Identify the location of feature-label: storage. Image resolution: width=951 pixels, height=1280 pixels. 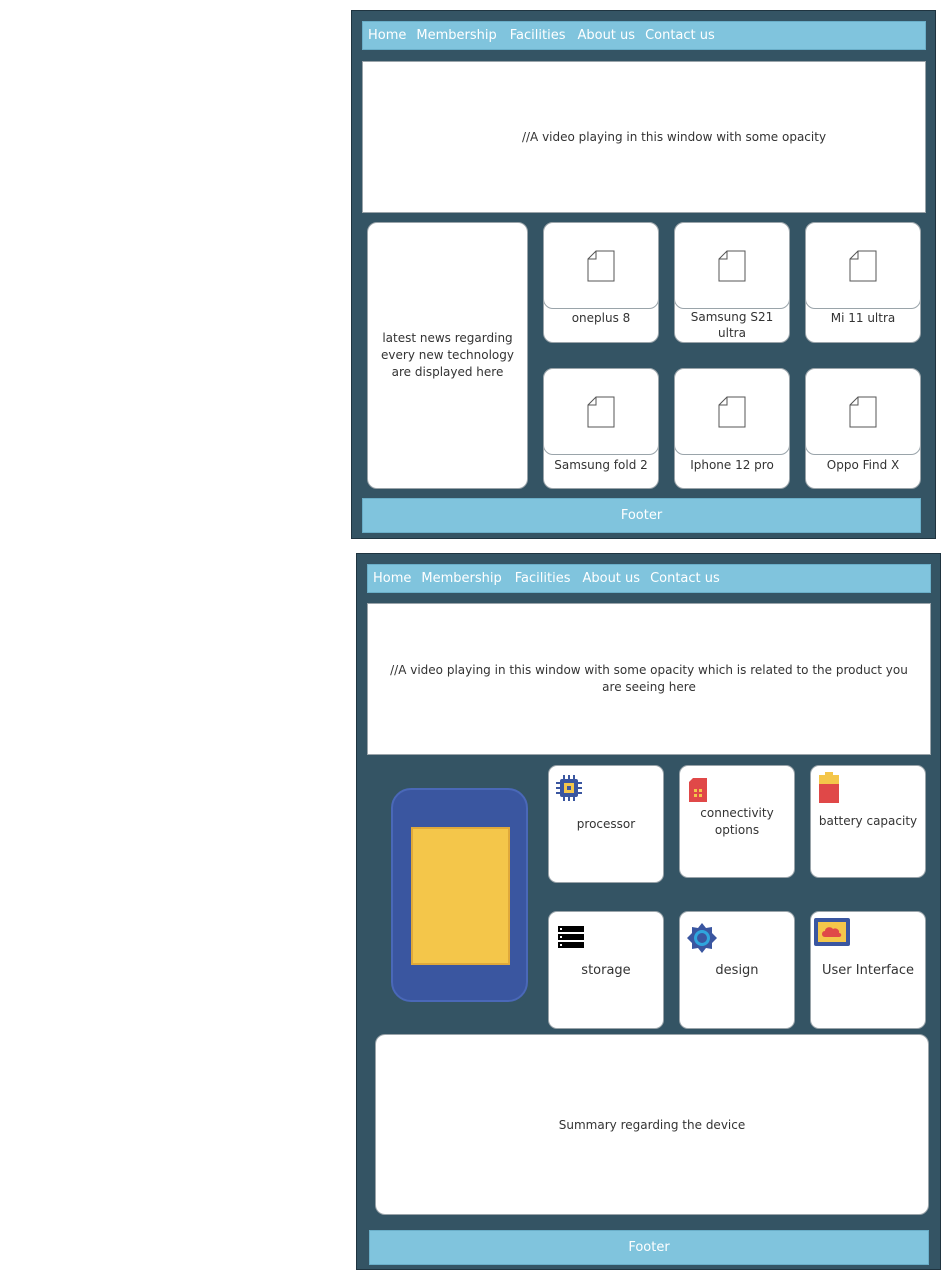
(606, 970).